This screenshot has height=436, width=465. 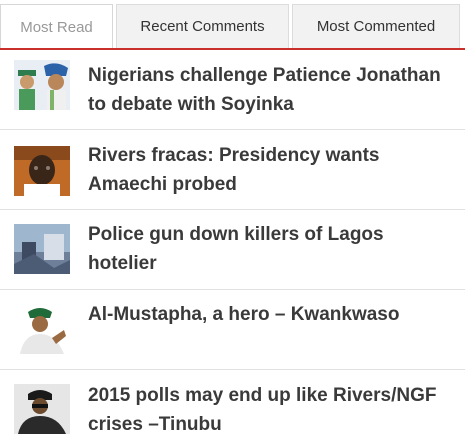 I want to click on tab-bar: Most Read Recent Comments Most Commented, so click(x=232, y=25).